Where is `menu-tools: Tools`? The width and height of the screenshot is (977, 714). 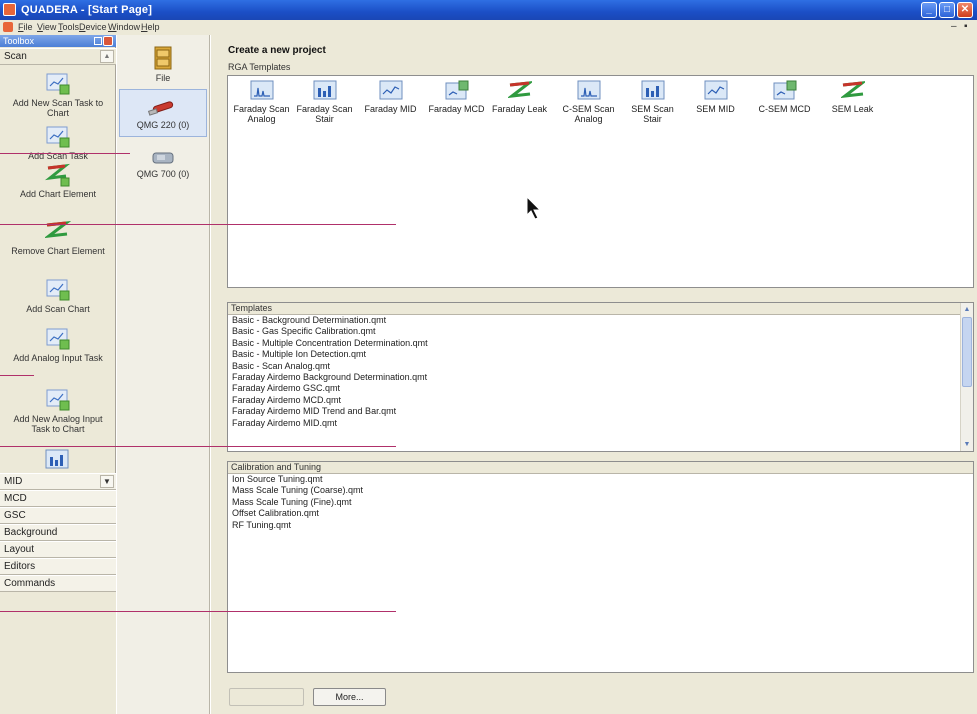
menu-tools: Tools is located at coordinates (68, 27).